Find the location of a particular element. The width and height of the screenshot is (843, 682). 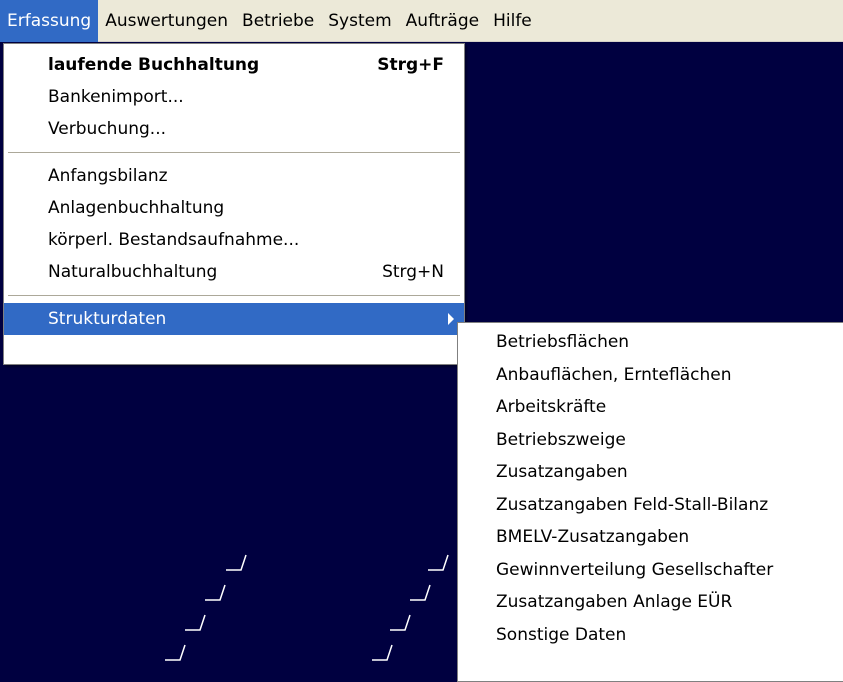

submenu-item-anlage-euer: Zusatzangaben Anlage EÜR is located at coordinates (650, 602).